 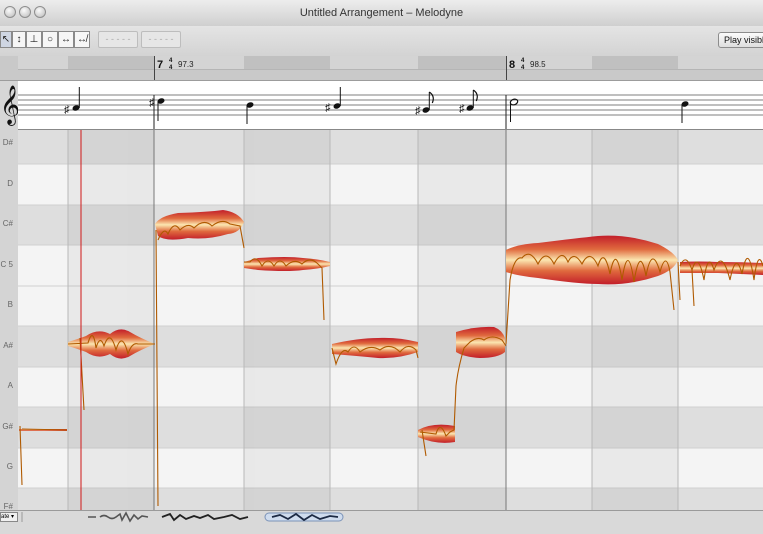 I want to click on pitch-modulation-tool-icon: ⊥, so click(x=34, y=39).